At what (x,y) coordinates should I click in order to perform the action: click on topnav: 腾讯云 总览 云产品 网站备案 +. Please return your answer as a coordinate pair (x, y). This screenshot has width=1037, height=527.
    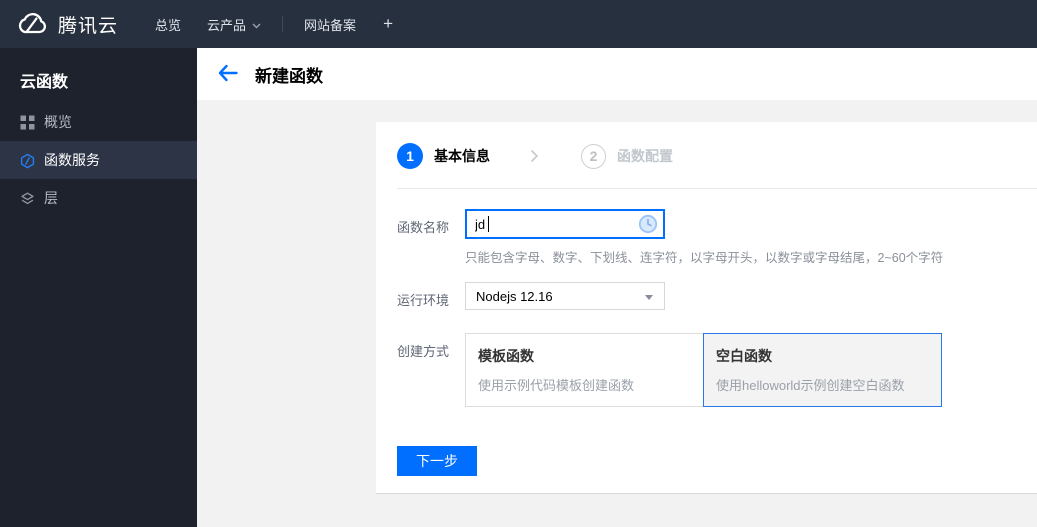
    Looking at the image, I should click on (518, 24).